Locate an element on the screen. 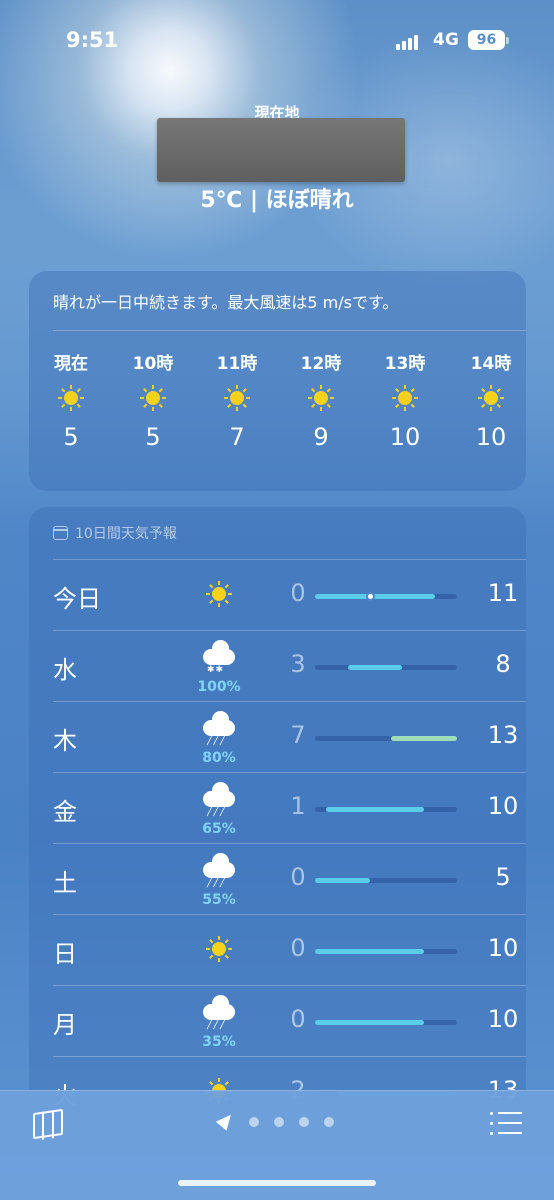 The width and height of the screenshot is (554, 1200). hour-label: 現在 is located at coordinates (71, 364).